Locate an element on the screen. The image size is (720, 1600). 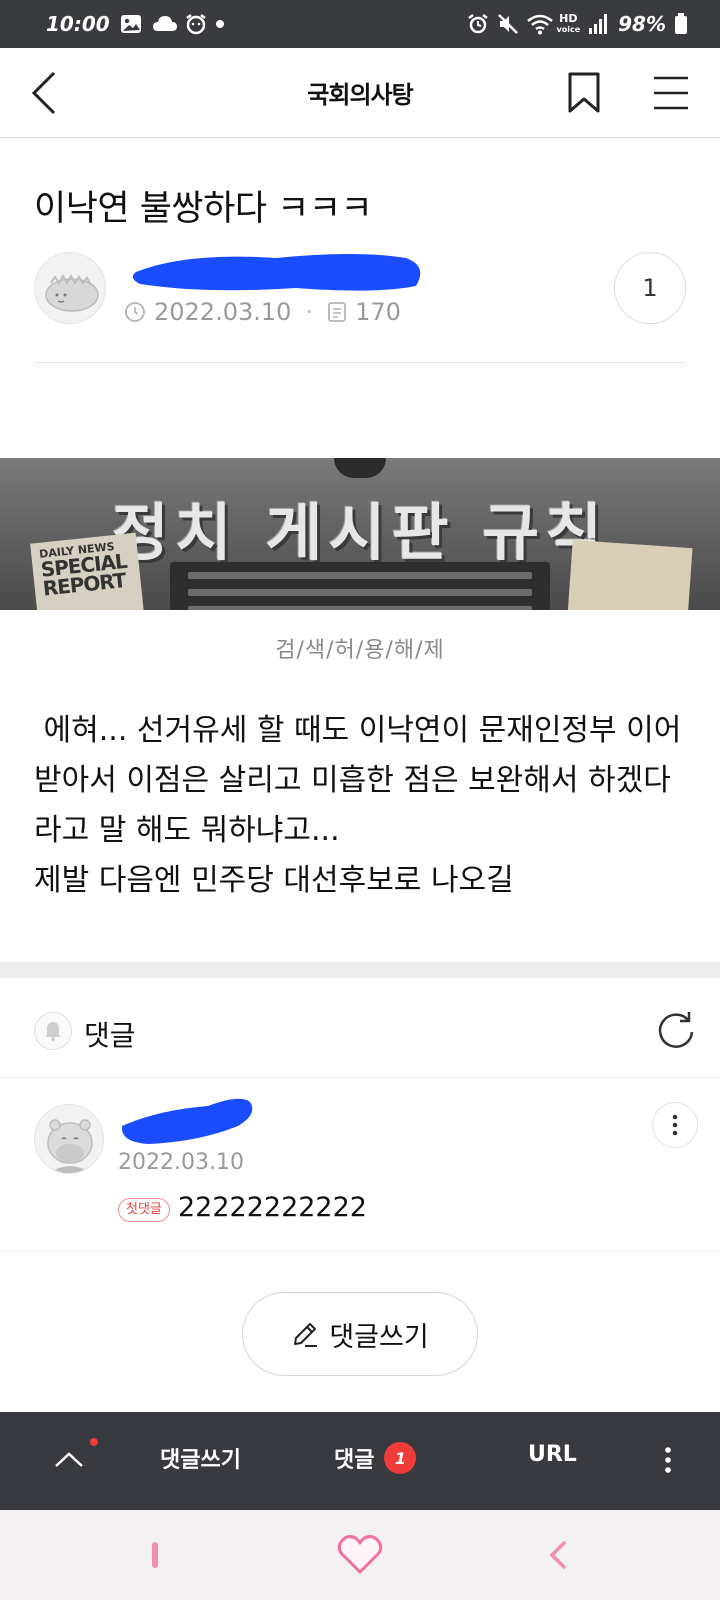
status-bar: 10:00 HD voice 98% is located at coordinates (360, 24).